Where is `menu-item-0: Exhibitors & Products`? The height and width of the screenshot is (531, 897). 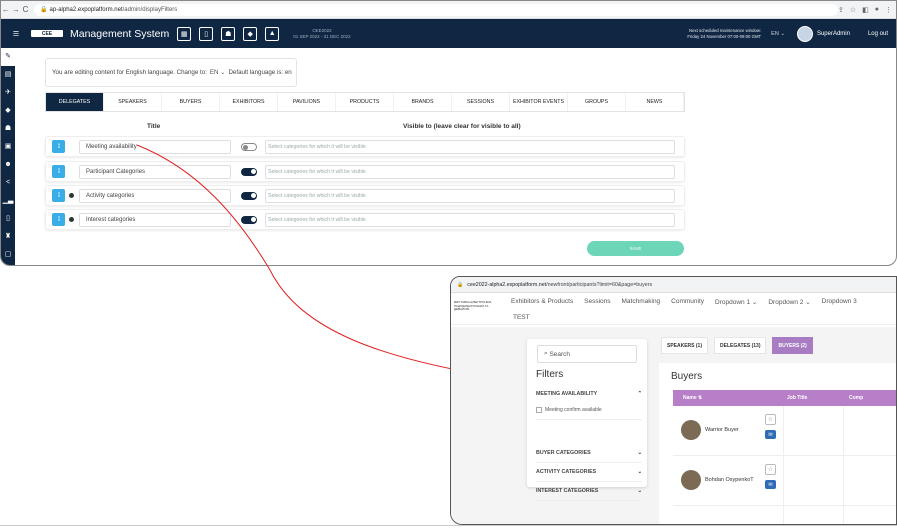
menu-item-0: Exhibitors & Products is located at coordinates (542, 302).